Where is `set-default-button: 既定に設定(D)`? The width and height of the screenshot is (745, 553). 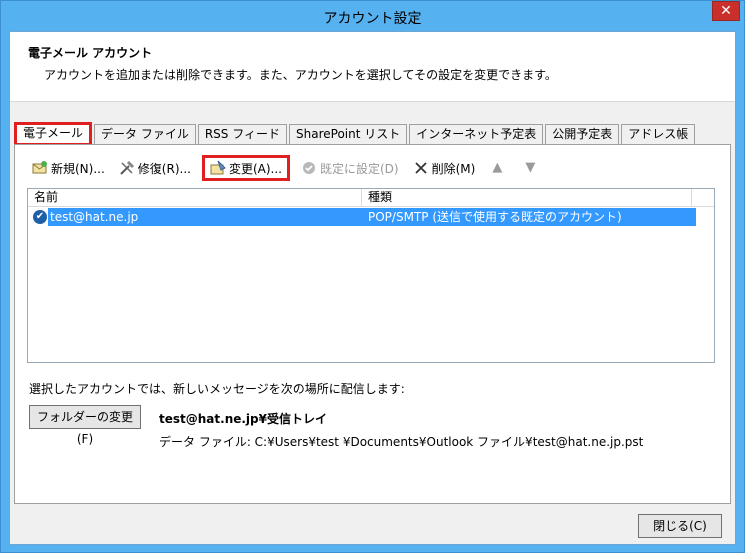 set-default-button: 既定に設定(D) is located at coordinates (350, 168).